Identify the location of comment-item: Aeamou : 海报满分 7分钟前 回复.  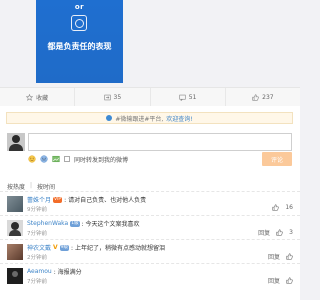
(150, 275).